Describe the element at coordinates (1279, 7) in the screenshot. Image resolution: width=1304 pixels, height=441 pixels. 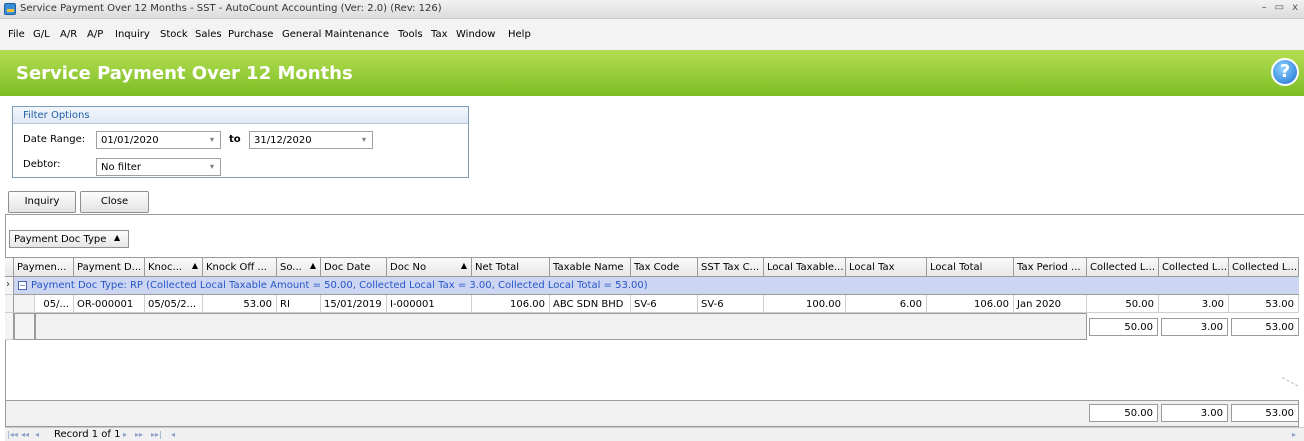
I see `restore-icon: ▭` at that location.